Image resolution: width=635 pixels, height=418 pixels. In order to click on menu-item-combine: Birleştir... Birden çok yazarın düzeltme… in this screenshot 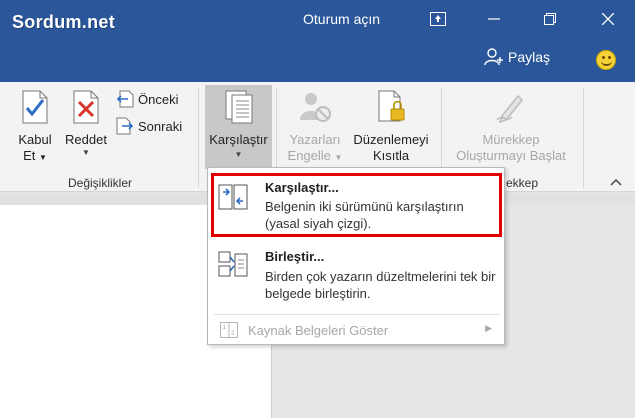, I will do `click(357, 277)`.